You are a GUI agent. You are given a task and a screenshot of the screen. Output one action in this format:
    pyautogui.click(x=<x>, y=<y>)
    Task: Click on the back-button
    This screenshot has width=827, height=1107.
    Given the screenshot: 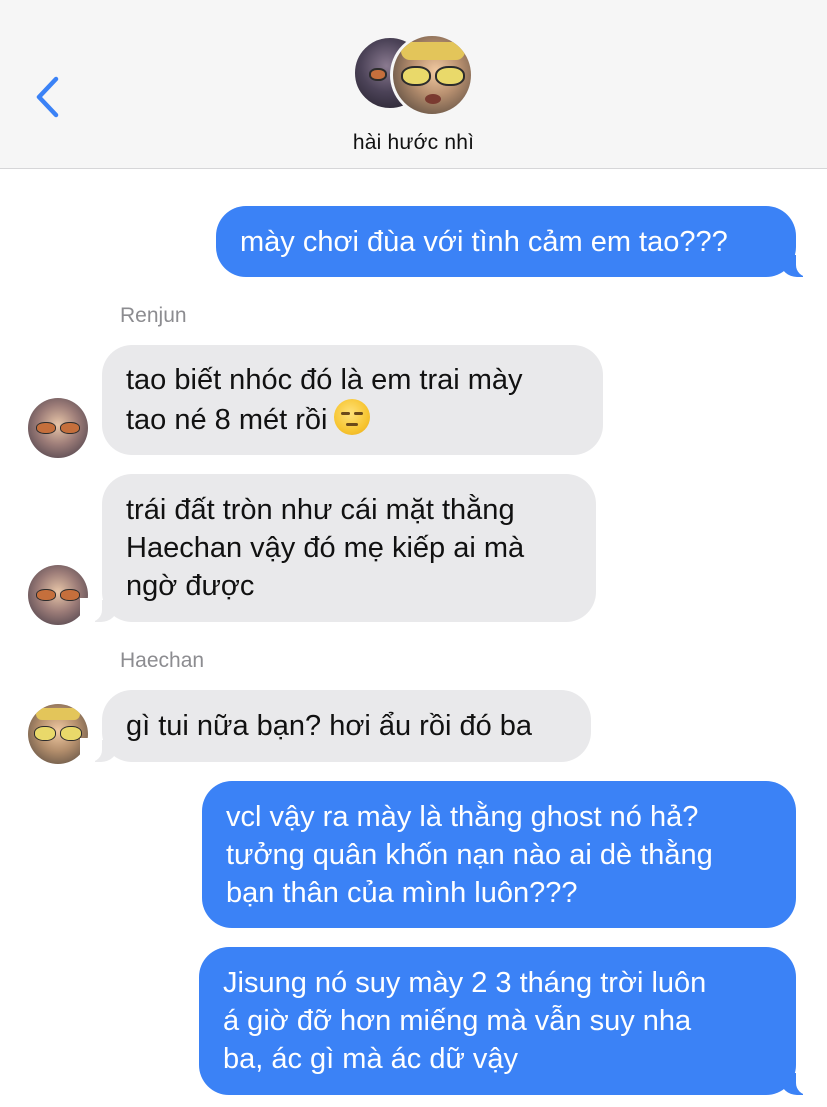 What is the action you would take?
    pyautogui.click(x=48, y=97)
    